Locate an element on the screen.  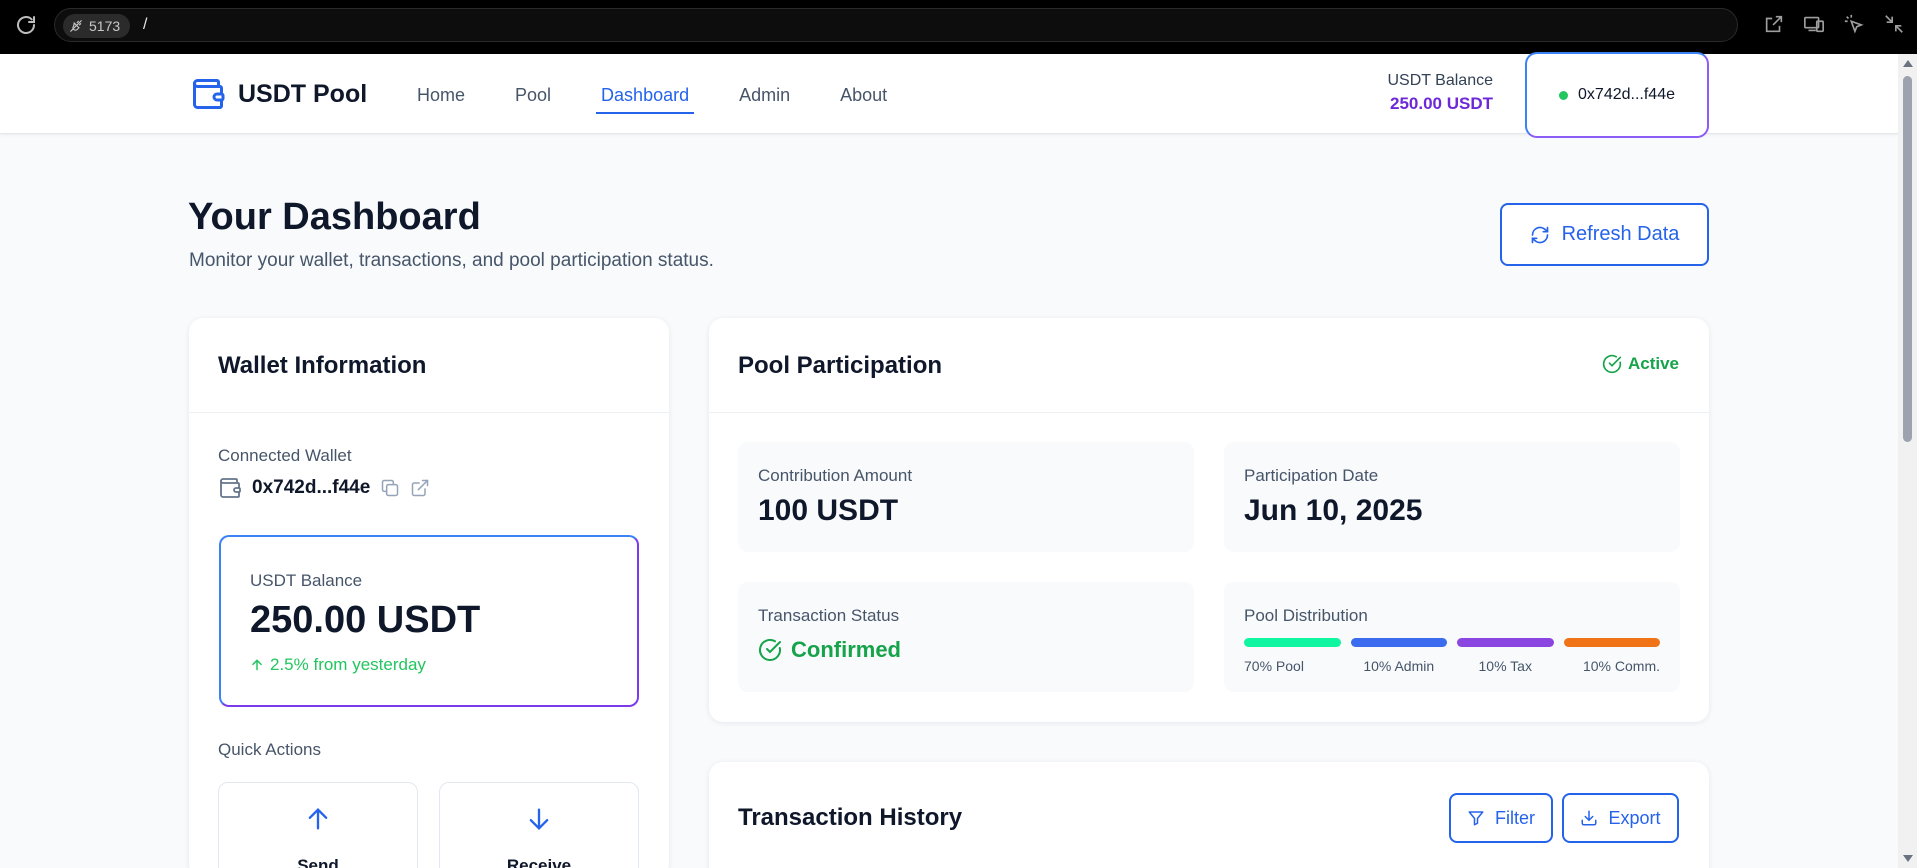
scroll-down-arrow is located at coordinates (1908, 858).